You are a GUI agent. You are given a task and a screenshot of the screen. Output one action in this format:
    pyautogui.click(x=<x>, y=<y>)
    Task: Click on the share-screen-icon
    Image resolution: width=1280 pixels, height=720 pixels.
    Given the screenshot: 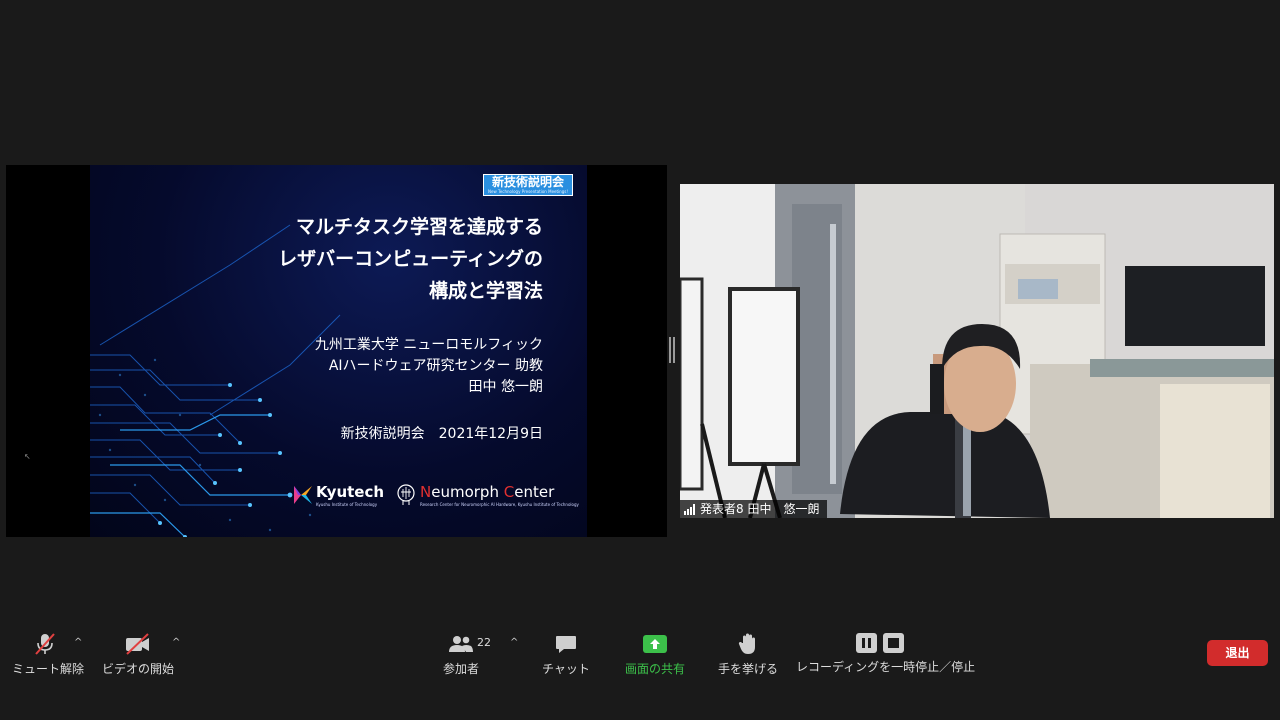 What is the action you would take?
    pyautogui.click(x=655, y=644)
    